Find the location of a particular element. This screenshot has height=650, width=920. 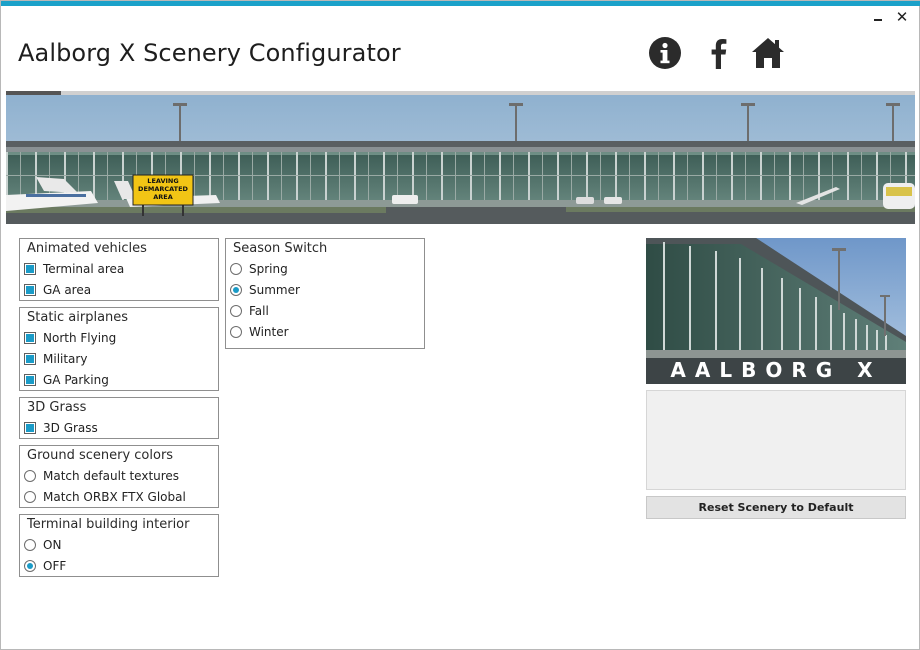

app-title: Aalborg X Scenery Configurator is located at coordinates (209, 53).